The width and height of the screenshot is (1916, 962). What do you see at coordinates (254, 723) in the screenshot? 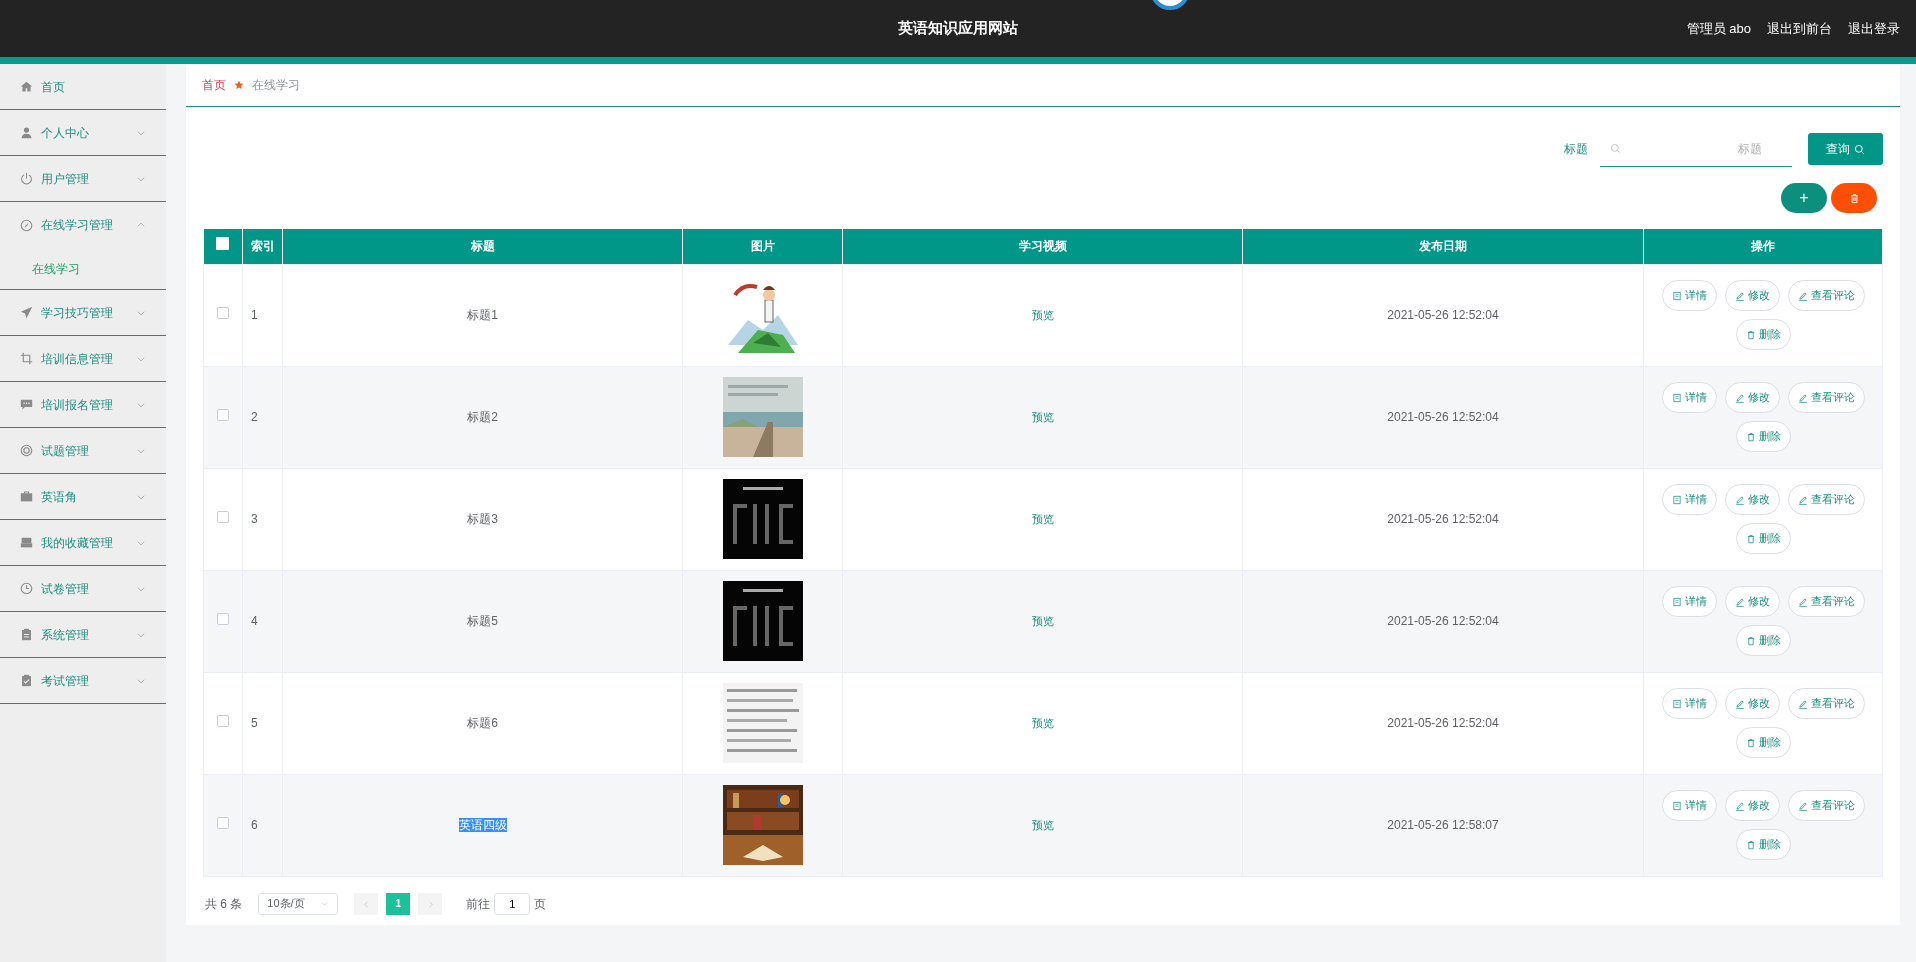
I see `table-cell: 5` at bounding box center [254, 723].